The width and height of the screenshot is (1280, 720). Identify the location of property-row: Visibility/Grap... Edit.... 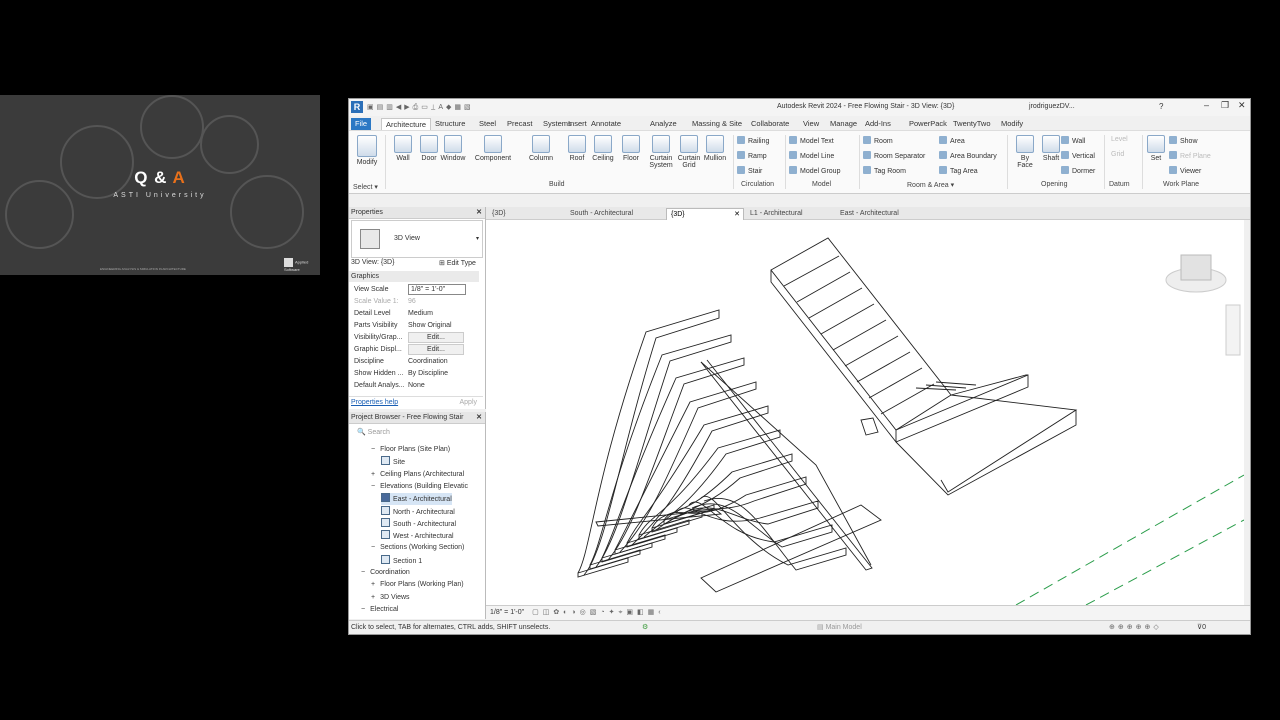
(415, 337).